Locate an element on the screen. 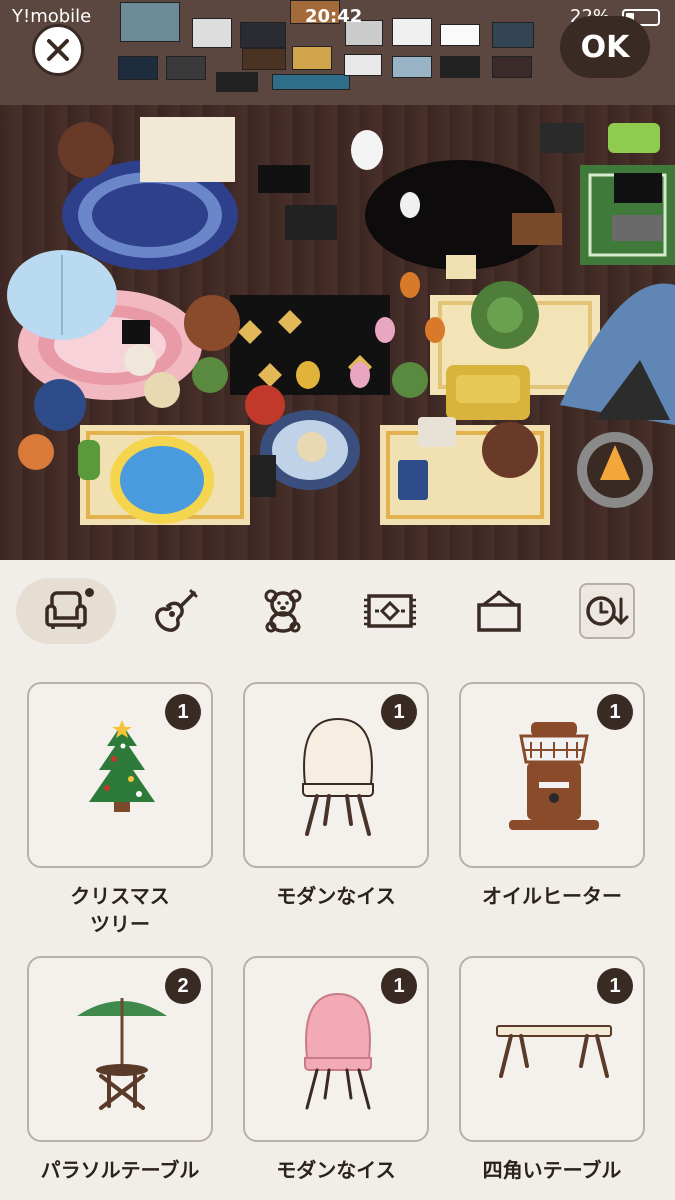 This screenshot has height=1200, width=675. wall-hanging-icon is located at coordinates (499, 611).